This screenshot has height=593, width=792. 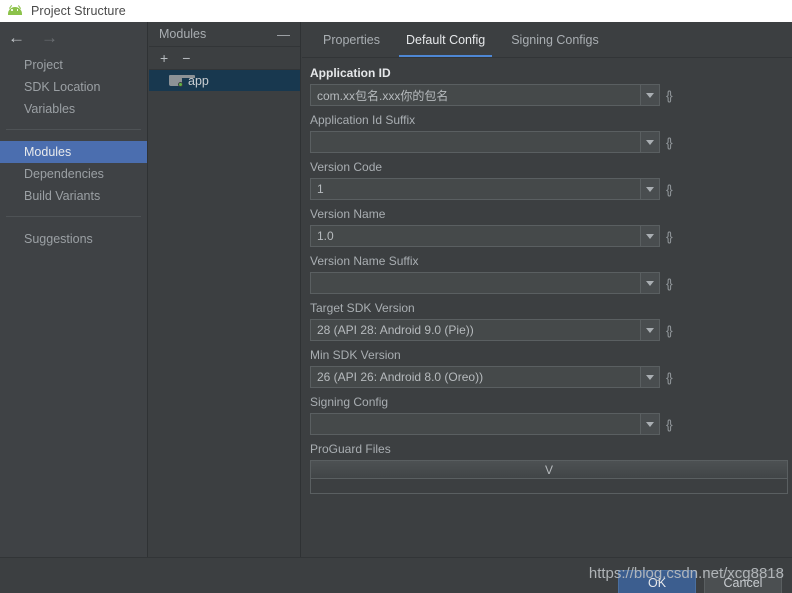 I want to click on minus-icon: —, so click(x=283, y=34).